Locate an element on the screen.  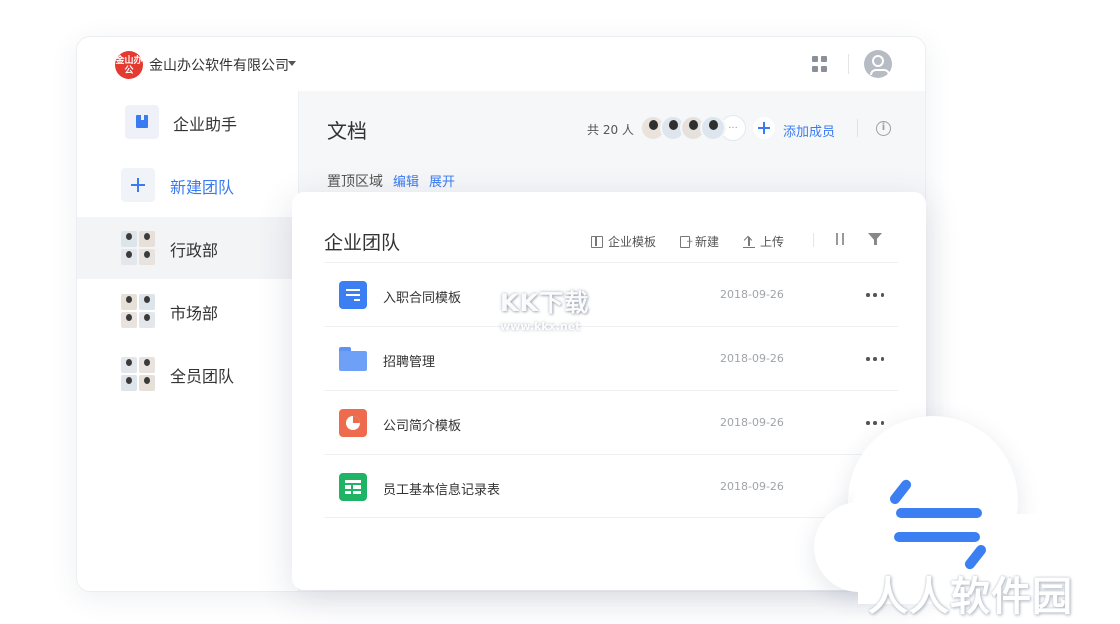
member-avatars: ··· is located at coordinates (693, 128).